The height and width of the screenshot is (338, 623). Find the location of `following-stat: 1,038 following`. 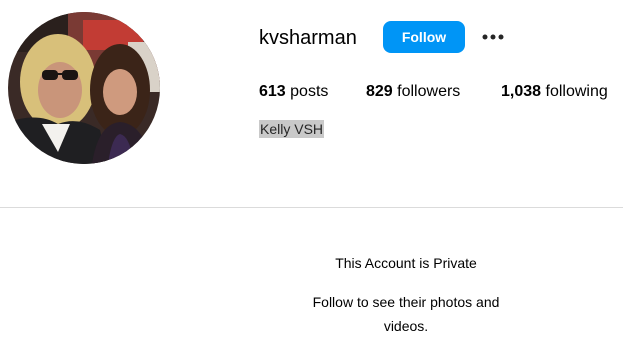

following-stat: 1,038 following is located at coordinates (554, 92).